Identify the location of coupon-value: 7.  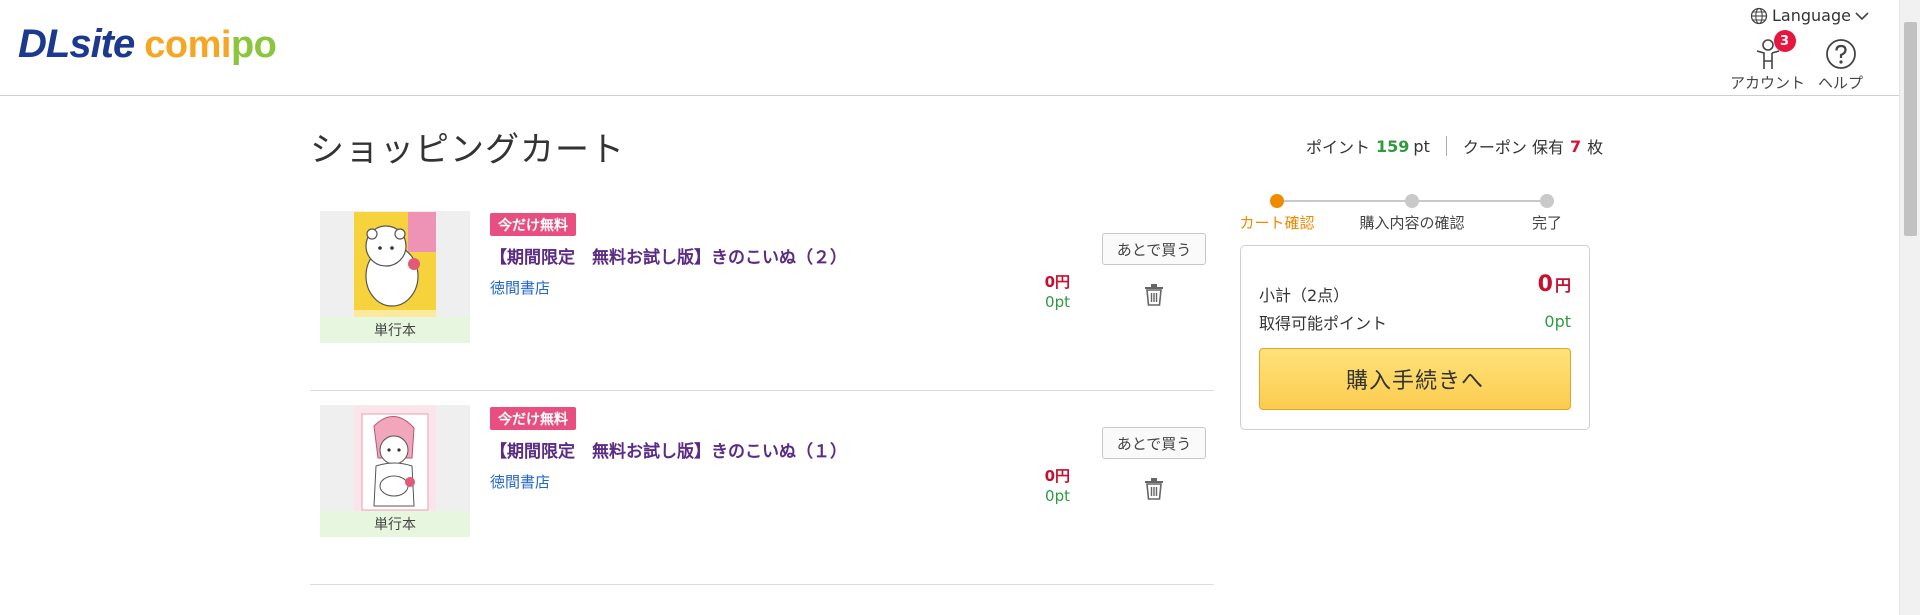
(1575, 146).